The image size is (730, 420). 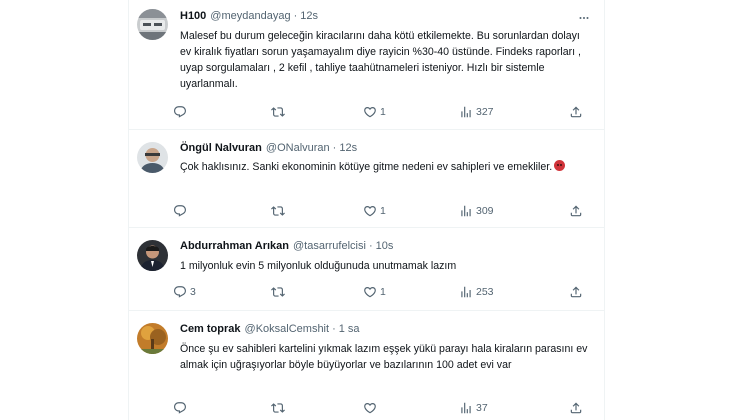 I want to click on views-count: 253, so click(x=485, y=292).